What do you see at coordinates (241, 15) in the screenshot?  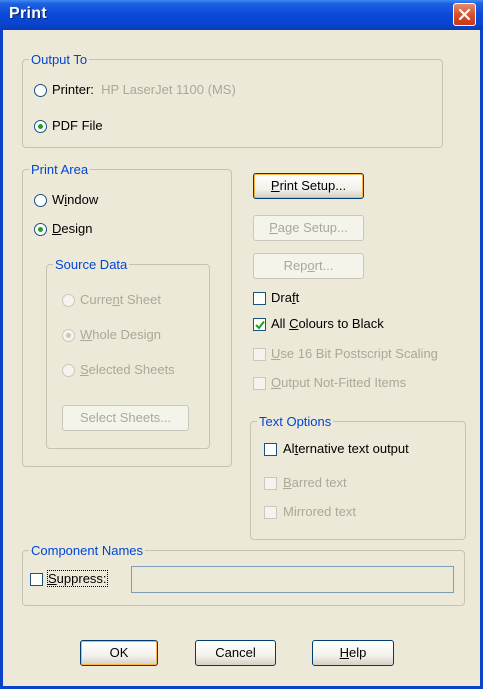 I see `title-bar: Print` at bounding box center [241, 15].